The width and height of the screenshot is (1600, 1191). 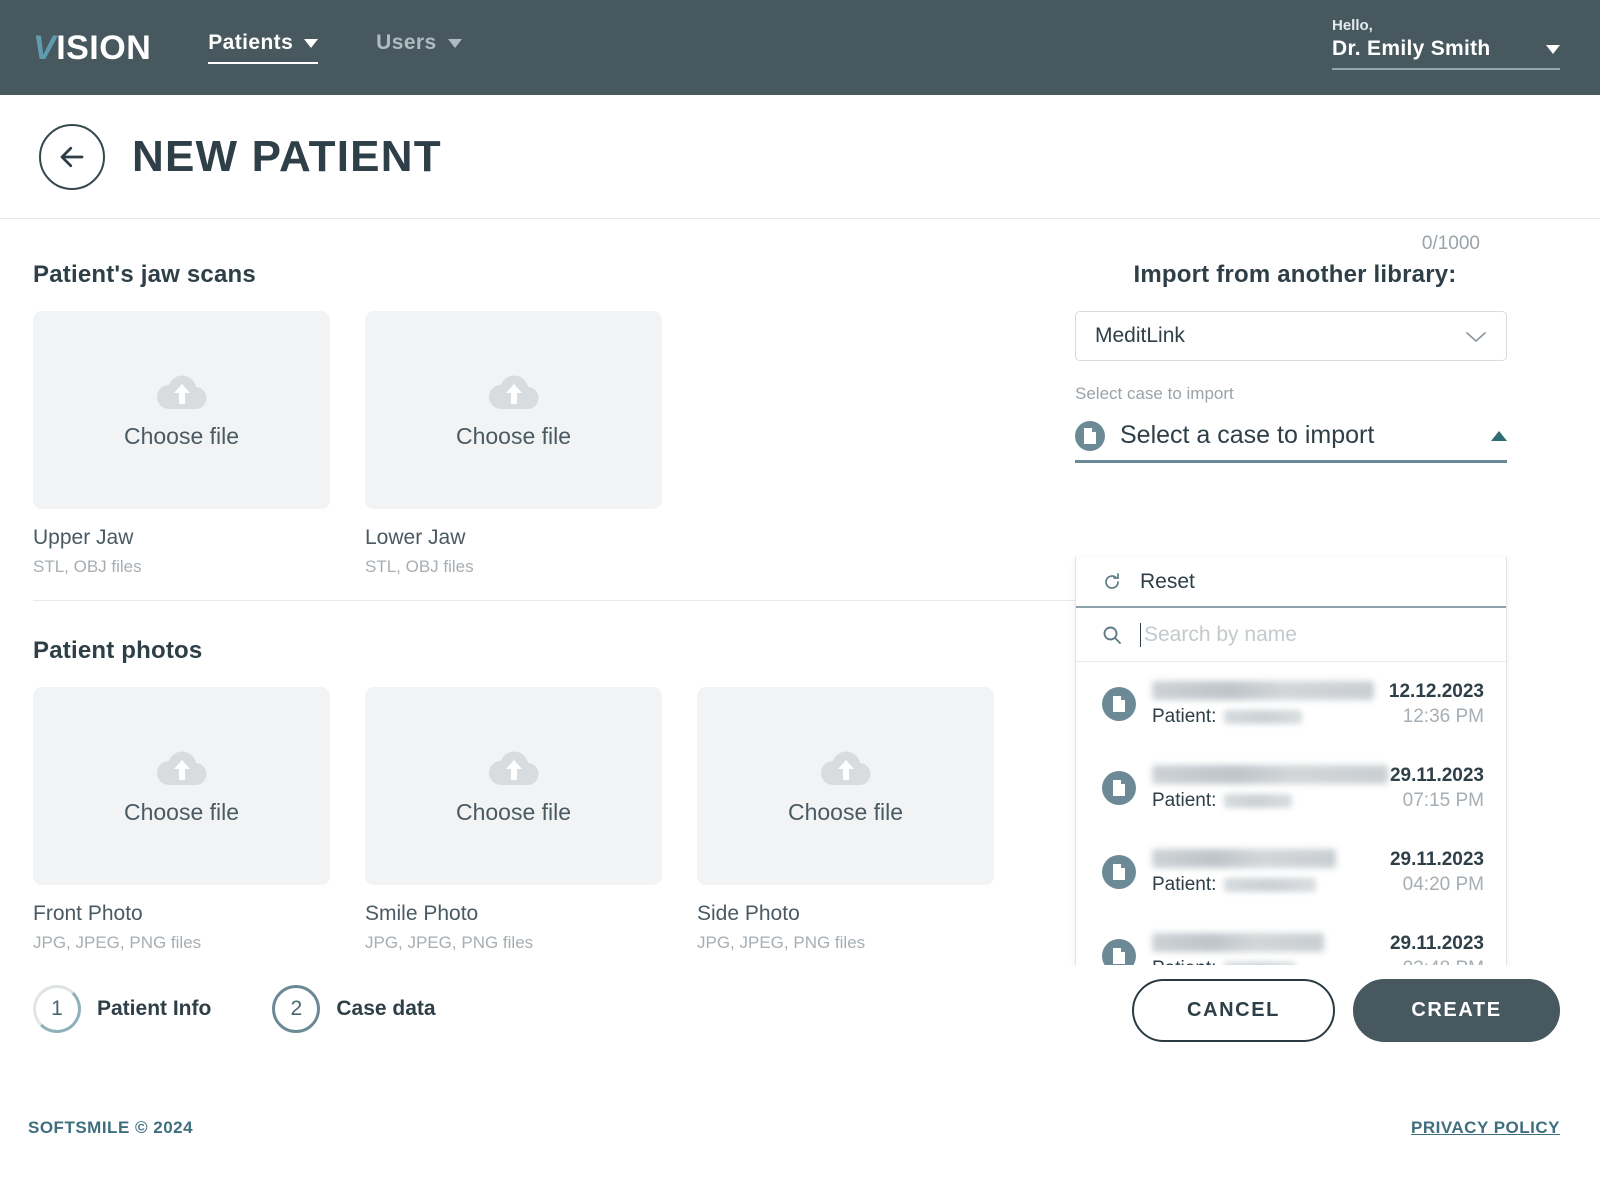 What do you see at coordinates (1305, 634) in the screenshot?
I see `search-input` at bounding box center [1305, 634].